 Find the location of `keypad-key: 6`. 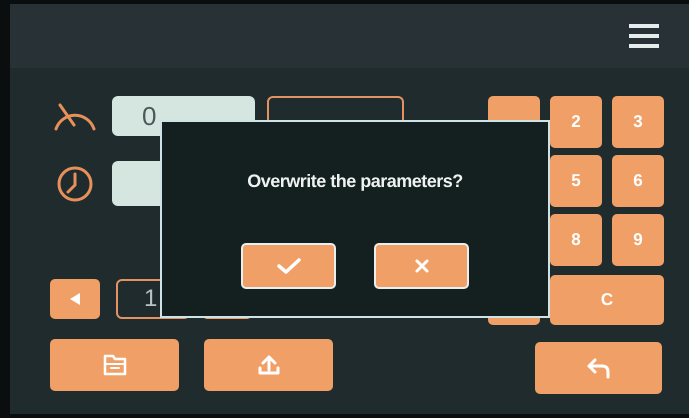

keypad-key: 6 is located at coordinates (638, 181).